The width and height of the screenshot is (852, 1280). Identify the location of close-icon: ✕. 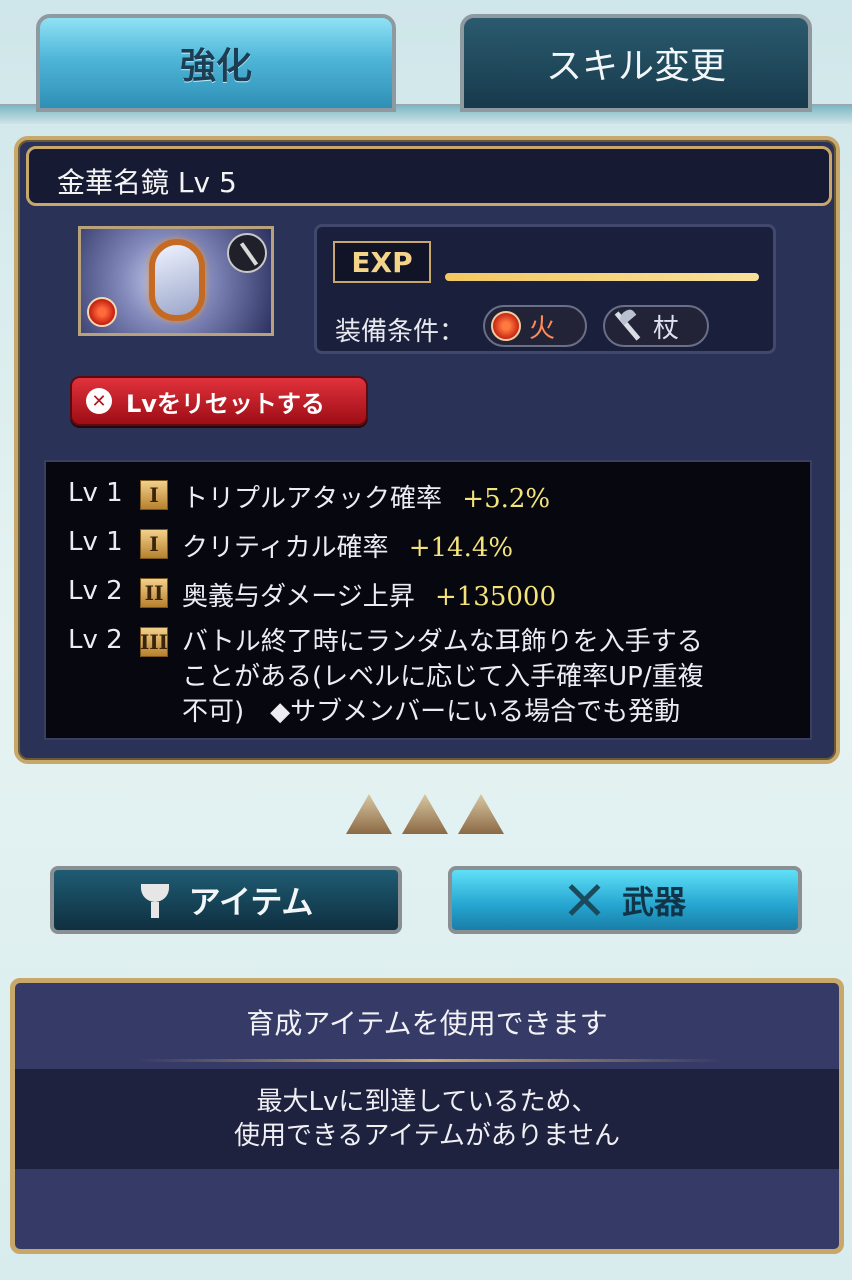
(99, 401).